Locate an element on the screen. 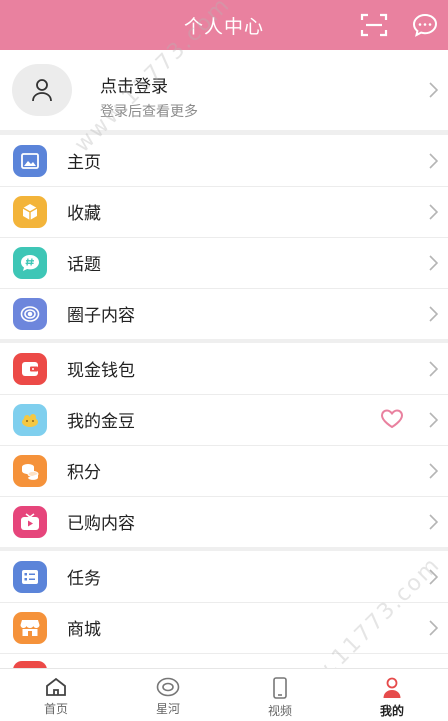  tab-label: 首页 is located at coordinates (55, 709).